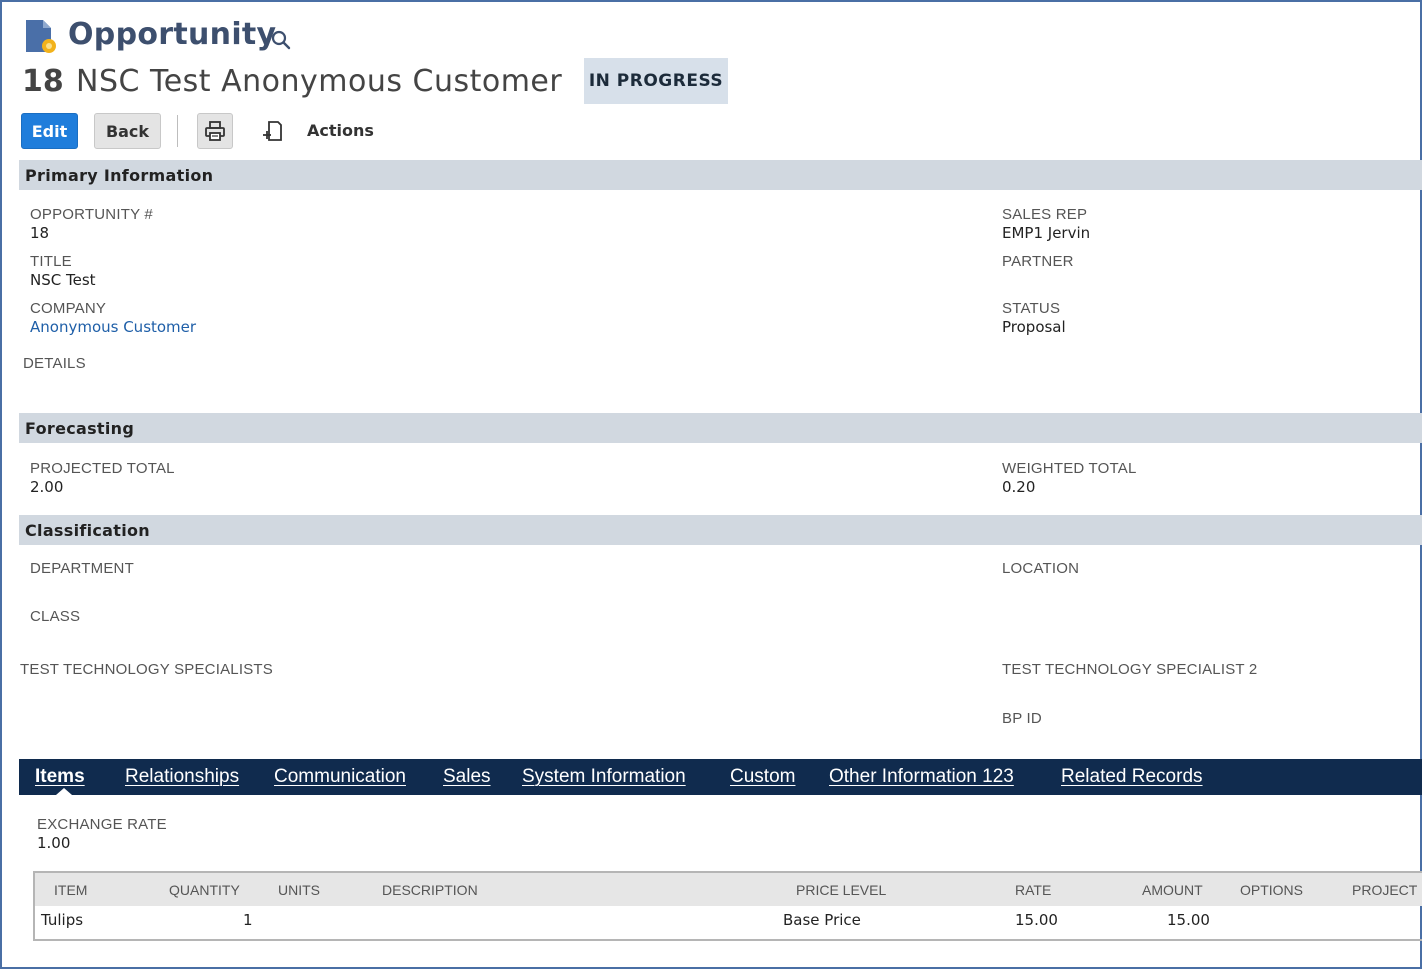 Image resolution: width=1422 pixels, height=969 pixels. Describe the element at coordinates (64, 791) in the screenshot. I see `active-tab-indicator` at that location.